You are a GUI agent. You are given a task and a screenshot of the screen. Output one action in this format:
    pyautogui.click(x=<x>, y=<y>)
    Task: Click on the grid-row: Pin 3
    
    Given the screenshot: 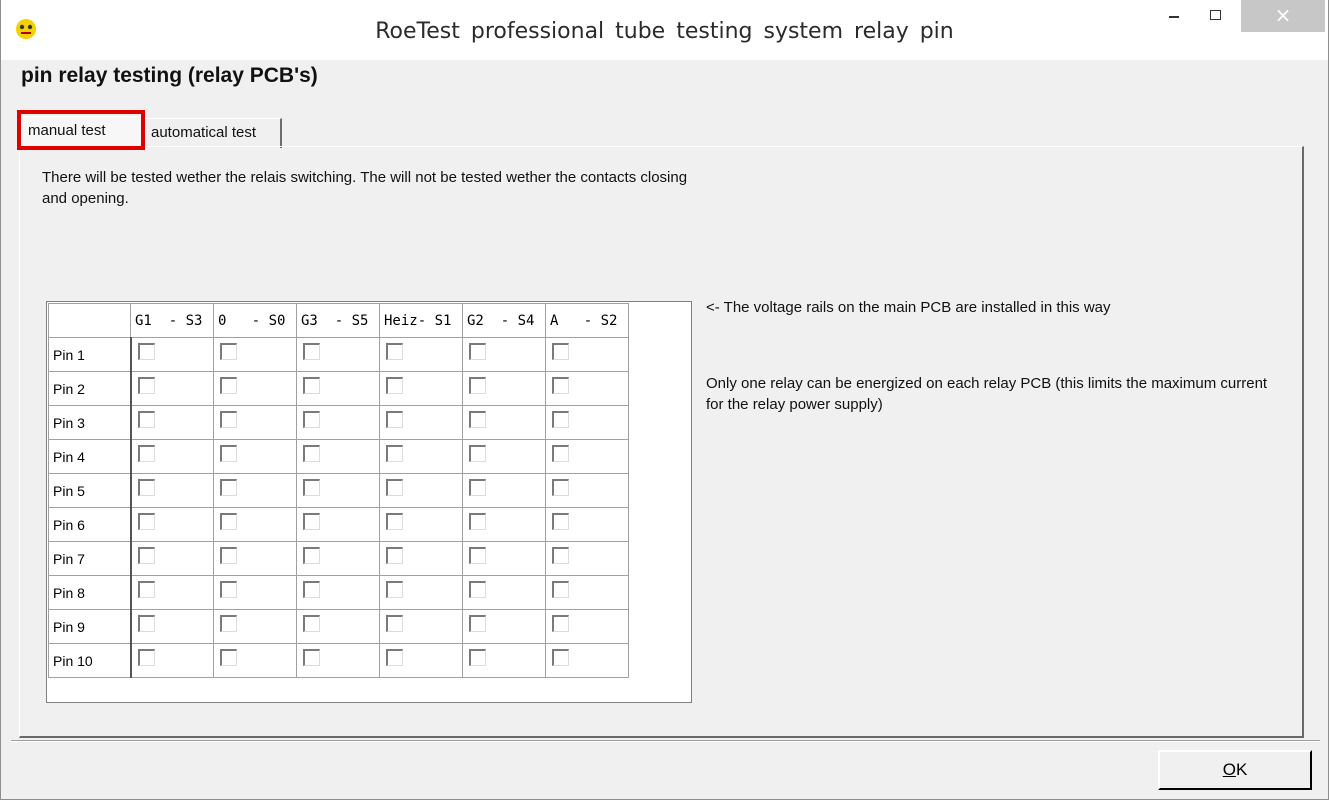 What is the action you would take?
    pyautogui.click(x=338, y=422)
    